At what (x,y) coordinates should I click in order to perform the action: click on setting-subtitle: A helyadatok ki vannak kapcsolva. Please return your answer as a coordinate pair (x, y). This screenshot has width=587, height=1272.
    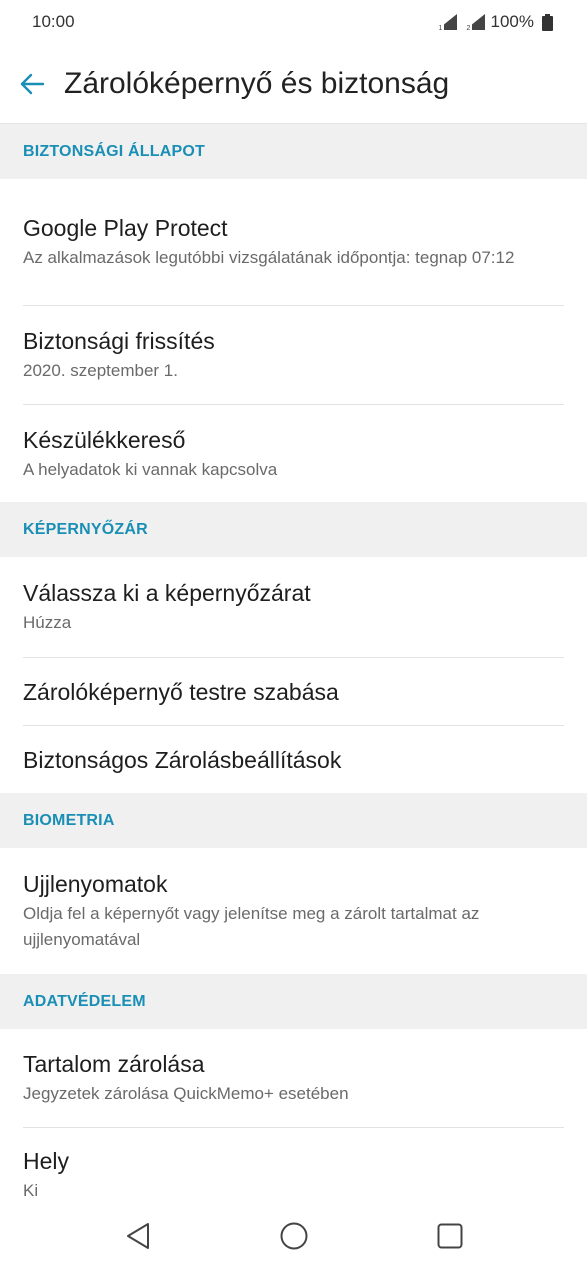
    Looking at the image, I should click on (150, 469).